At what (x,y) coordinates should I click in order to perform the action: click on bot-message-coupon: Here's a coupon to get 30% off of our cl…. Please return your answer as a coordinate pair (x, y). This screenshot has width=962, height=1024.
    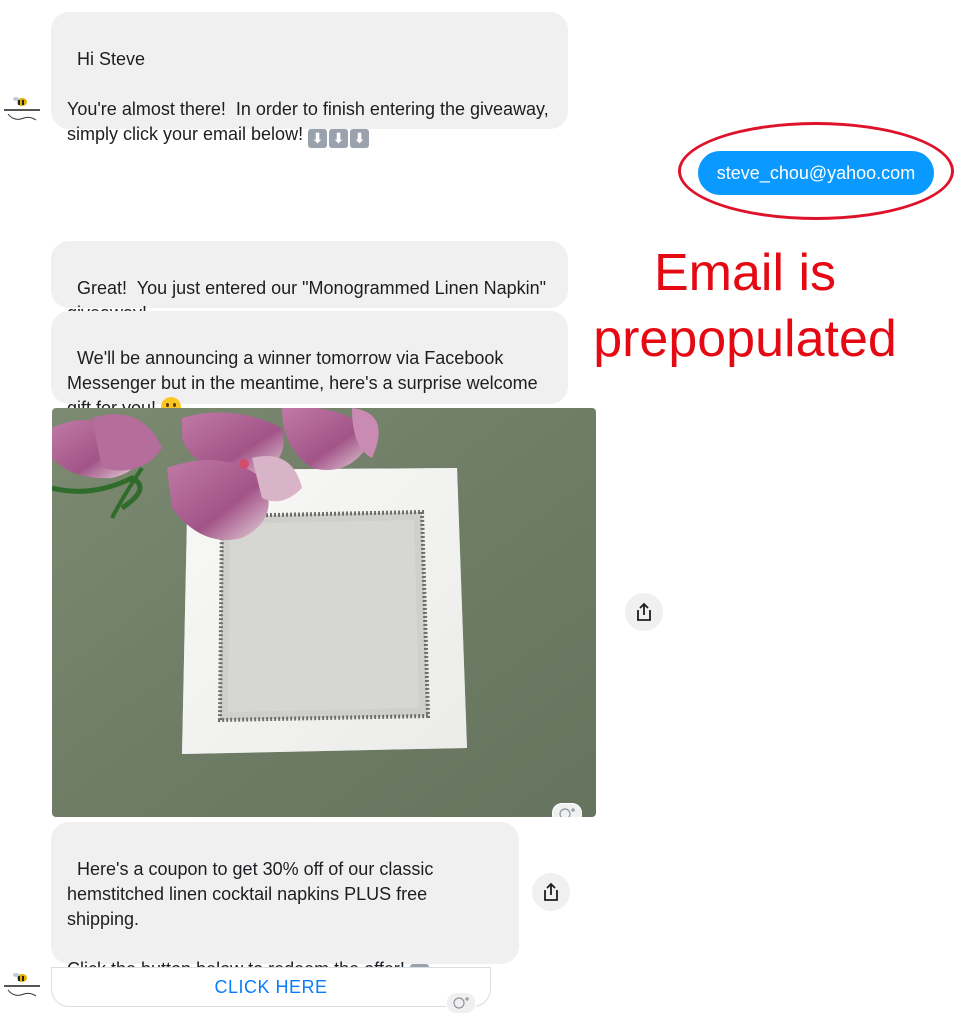
    Looking at the image, I should click on (285, 902).